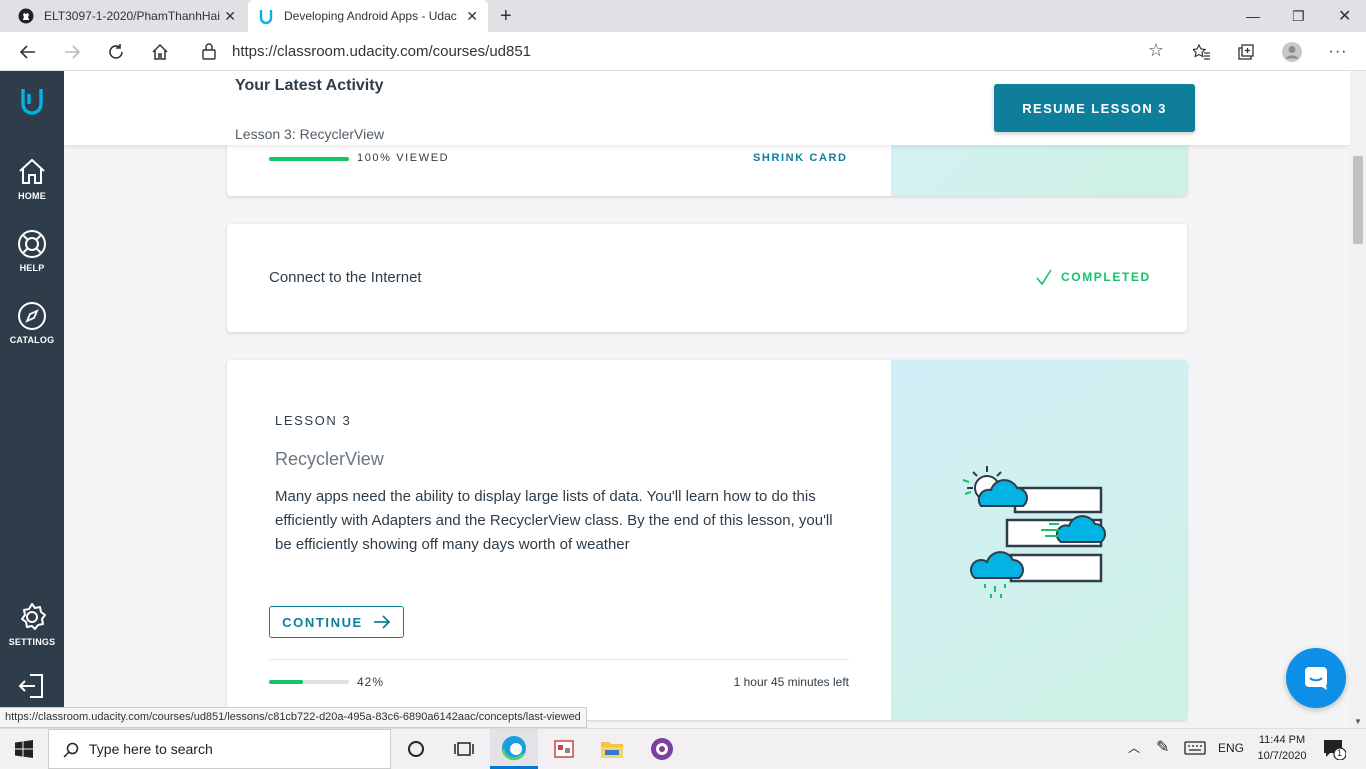  Describe the element at coordinates (32, 104) in the screenshot. I see `udacity-logo` at that location.